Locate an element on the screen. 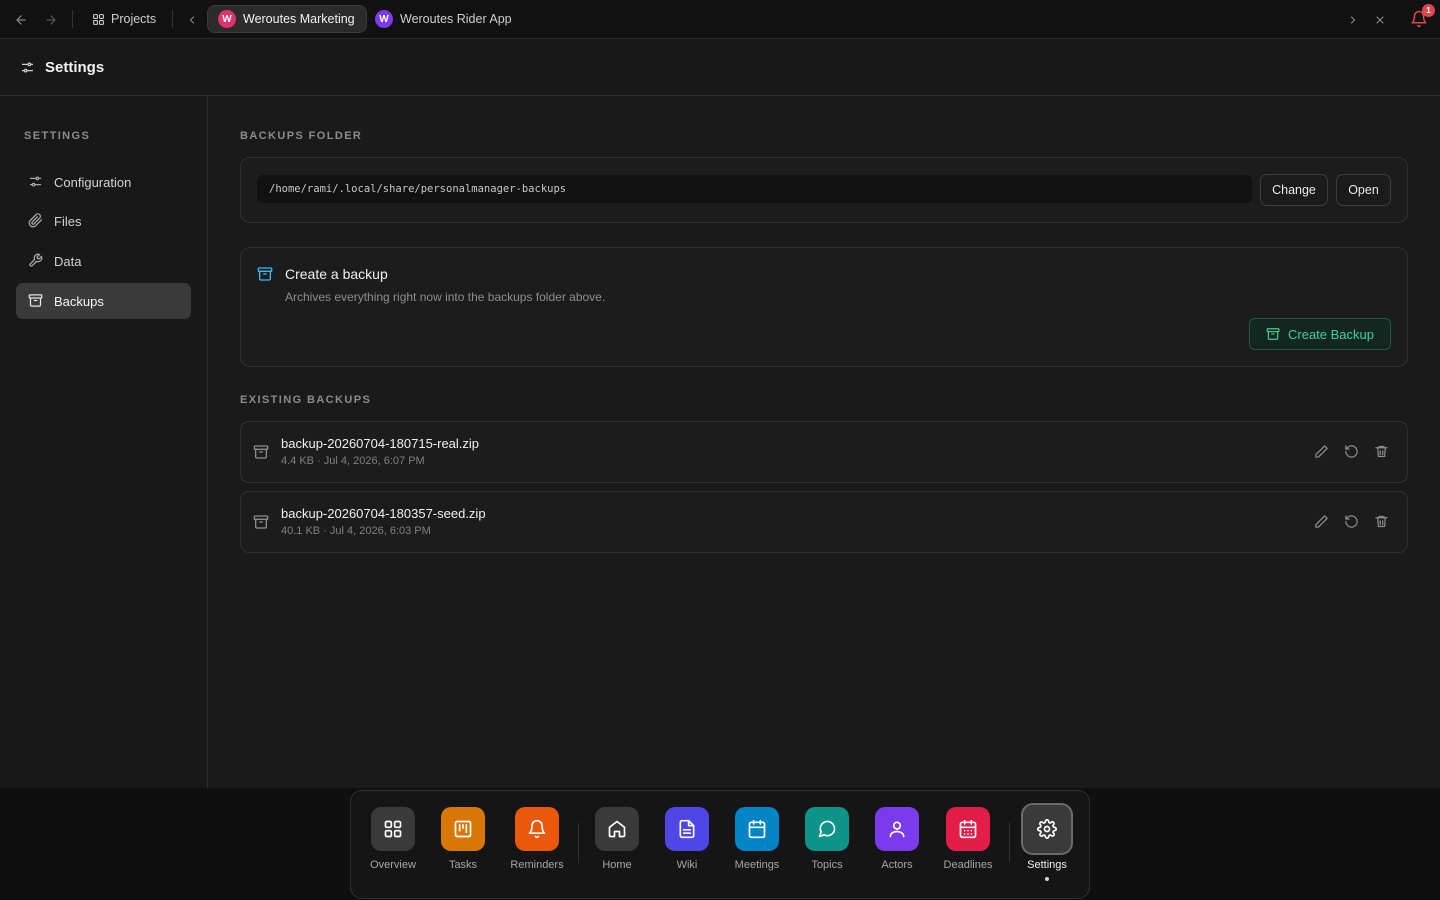 The image size is (1440, 900). notification-badge: 1 is located at coordinates (1428, 10).